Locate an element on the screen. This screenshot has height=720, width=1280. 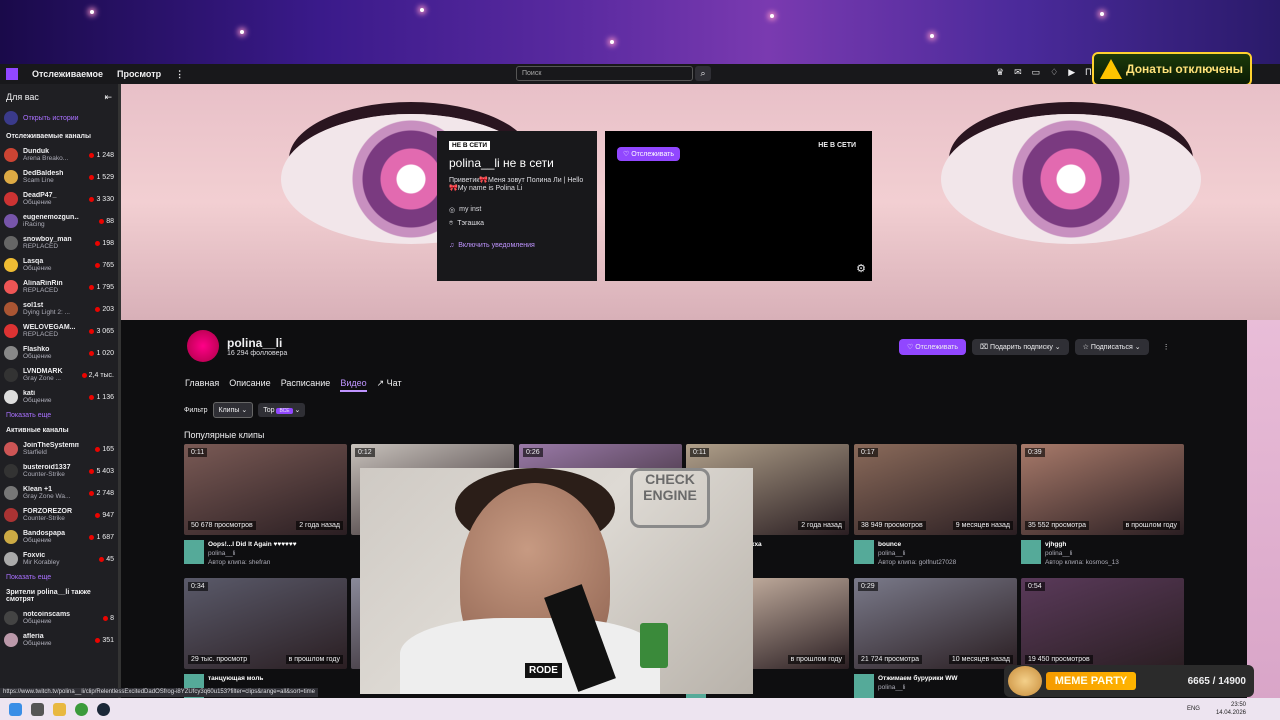
clip-title: vjhggh is located at coordinates (1082, 544).